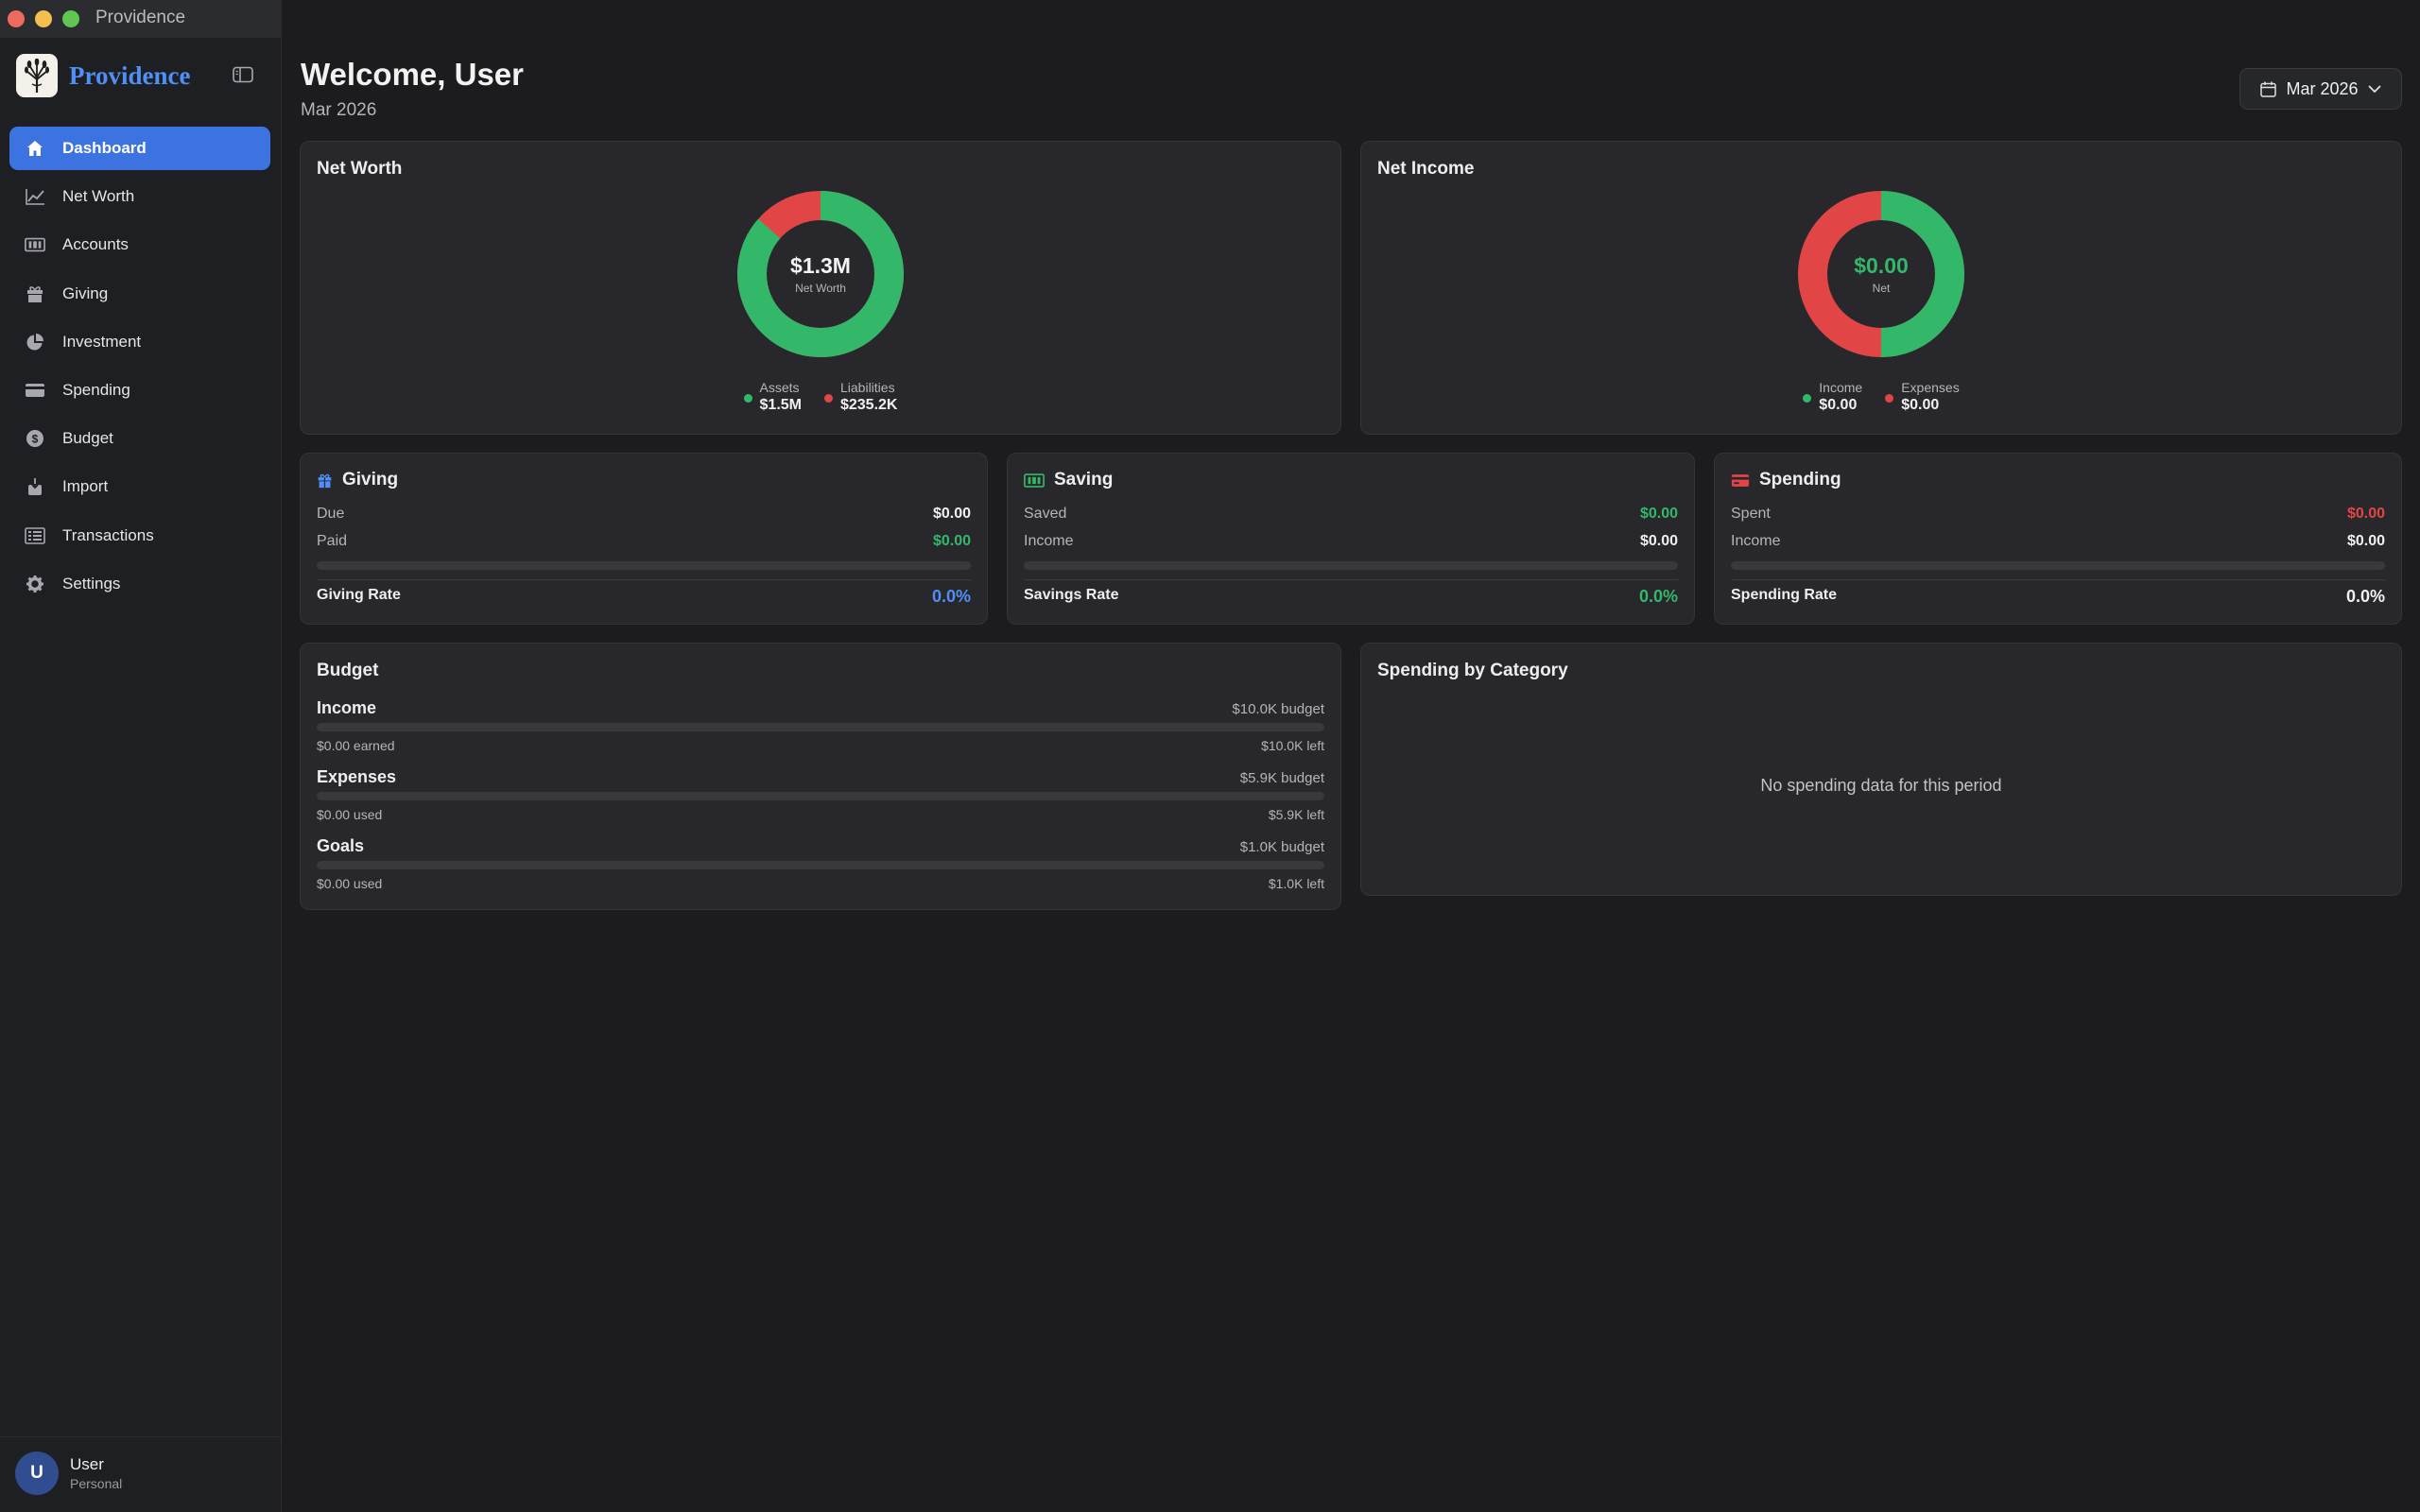 The height and width of the screenshot is (1512, 2420). I want to click on sidebar-item-accounts: Accounts, so click(139, 244).